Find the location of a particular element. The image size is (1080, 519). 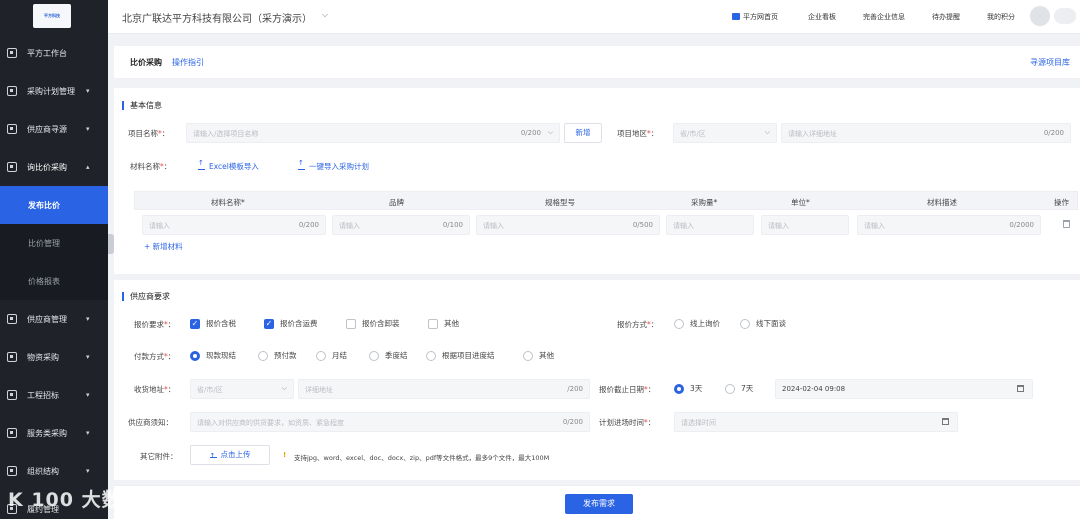

excel-import-link: Excel模板导入 is located at coordinates (228, 165).